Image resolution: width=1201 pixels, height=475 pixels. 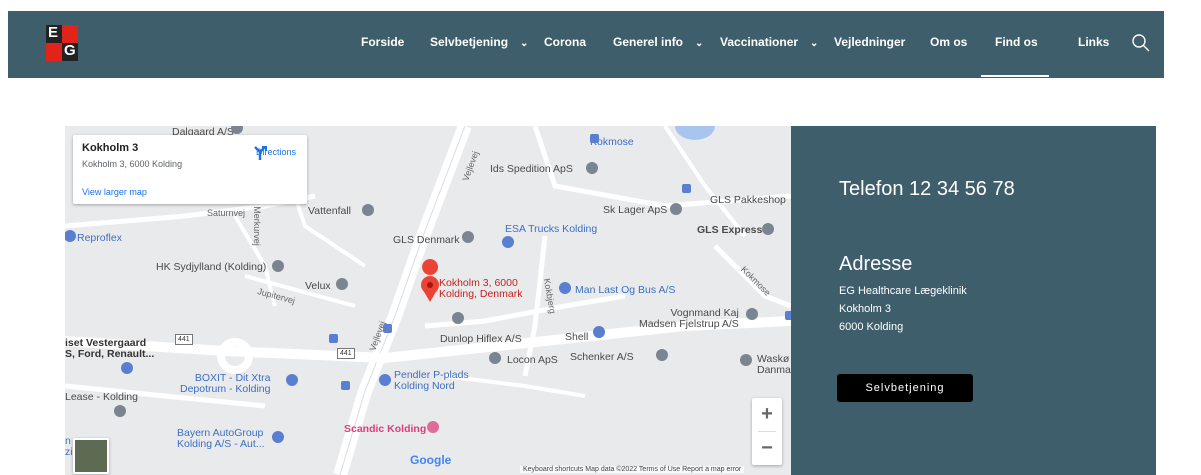 What do you see at coordinates (211, 267) in the screenshot?
I see `poi-label: HK Sydjylland (Kolding)` at bounding box center [211, 267].